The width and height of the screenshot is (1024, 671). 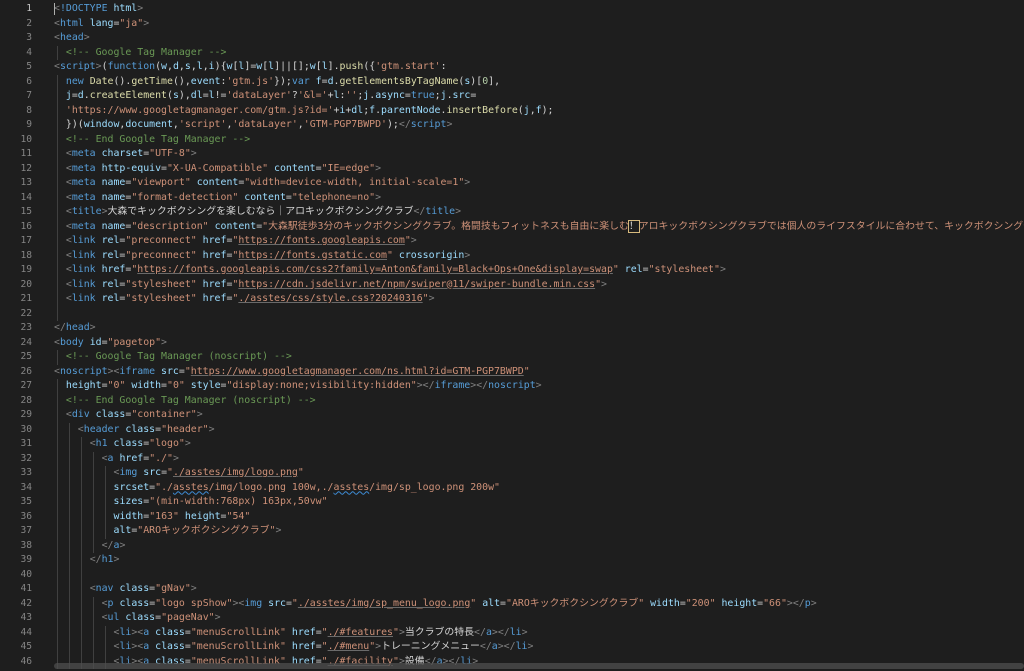 What do you see at coordinates (101, 124) in the screenshot?
I see `code-token: window` at bounding box center [101, 124].